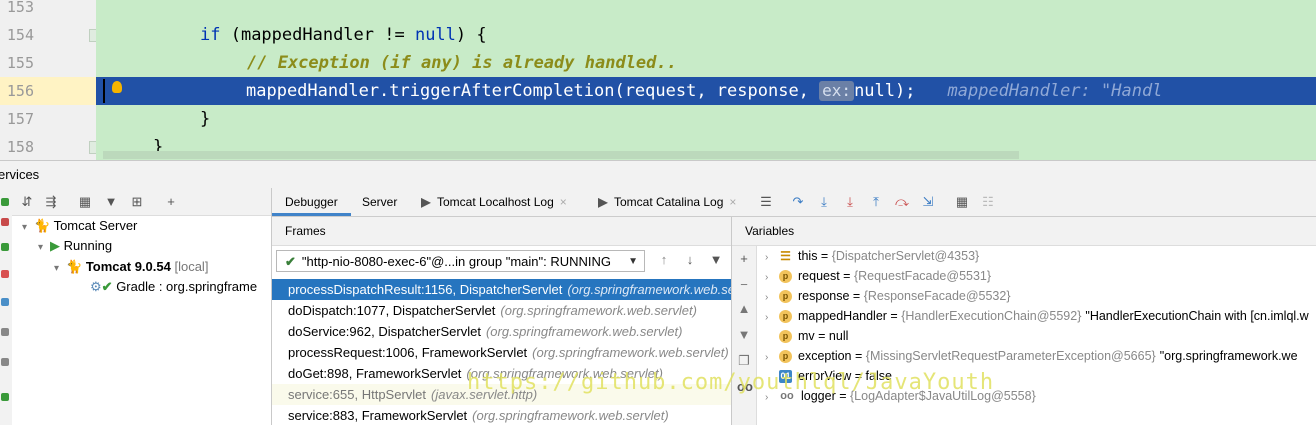 The height and width of the screenshot is (425, 1316). What do you see at coordinates (824, 202) in the screenshot?
I see `step-over-icon: ⤓` at bounding box center [824, 202].